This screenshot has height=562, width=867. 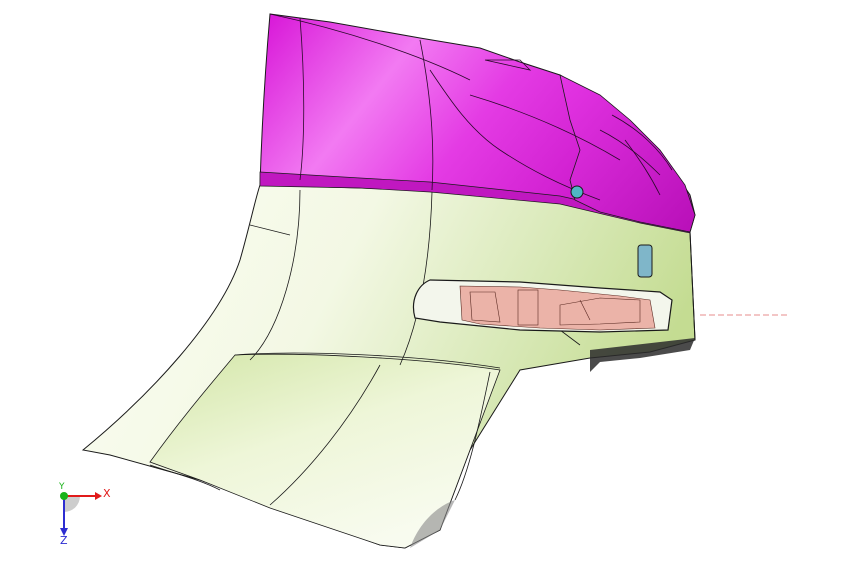 What do you see at coordinates (64, 540) in the screenshot?
I see `z-axis-label: Z` at bounding box center [64, 540].